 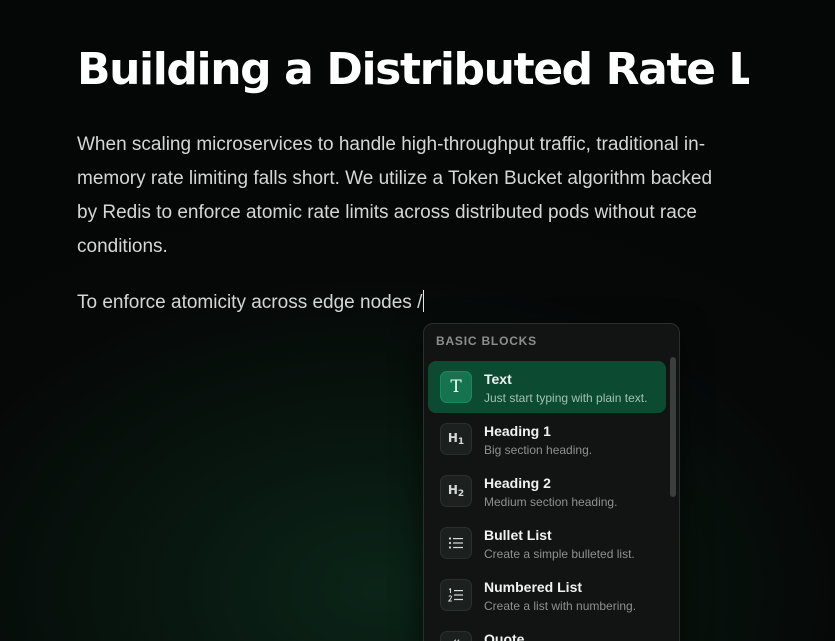 What do you see at coordinates (517, 431) in the screenshot?
I see `menu-item-title: Heading 1` at bounding box center [517, 431].